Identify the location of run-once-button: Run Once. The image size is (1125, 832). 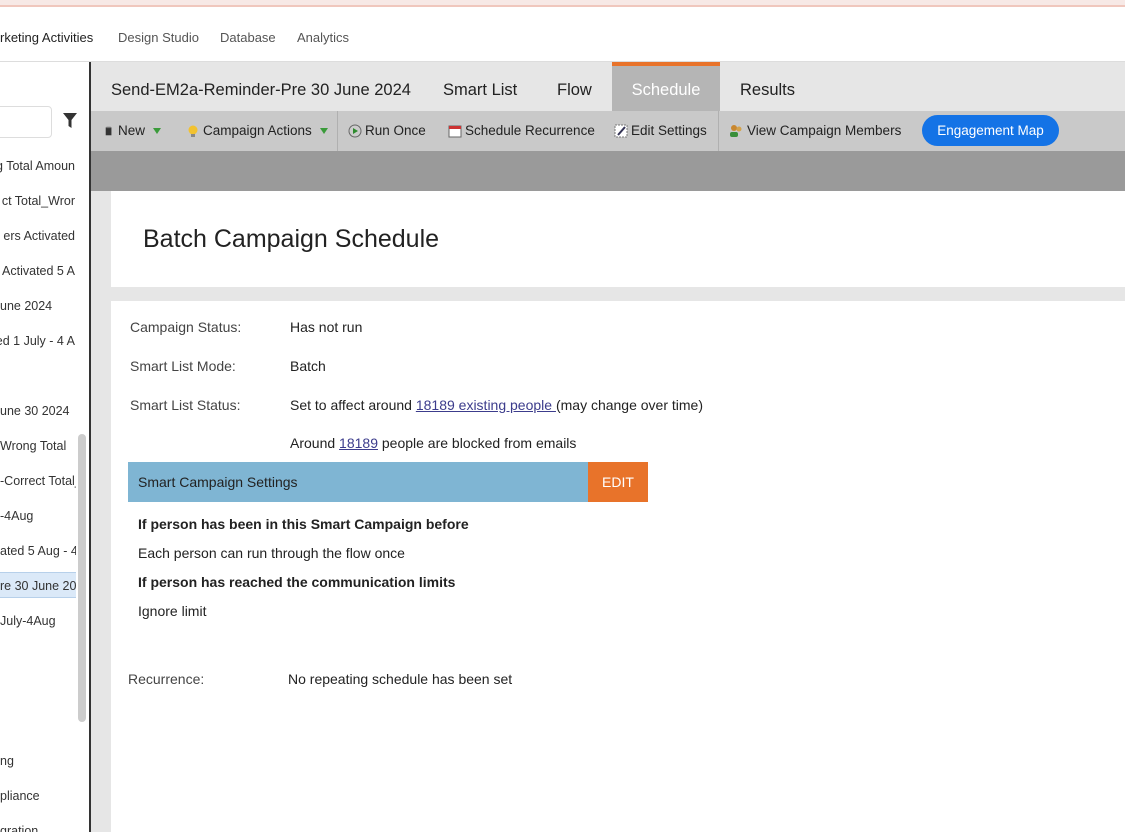
(387, 131).